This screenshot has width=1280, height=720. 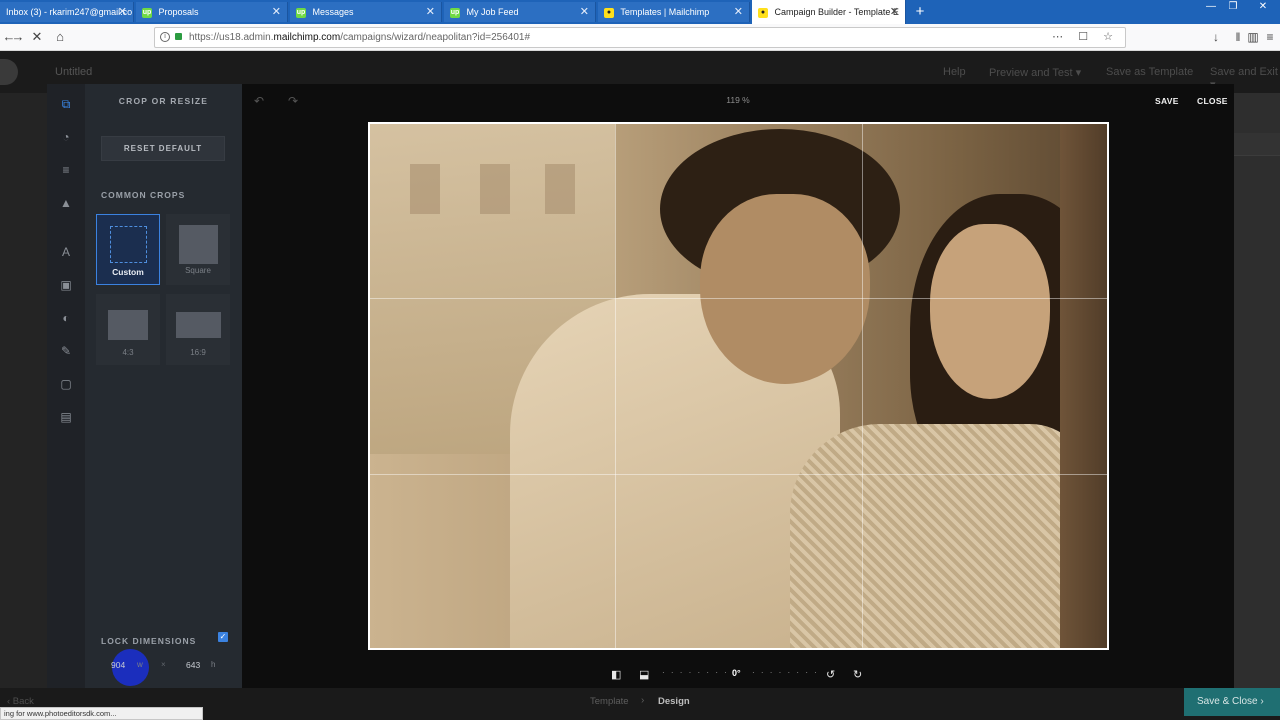 I want to click on tab-label: Campaign Builder - Template E, so click(x=836, y=12).